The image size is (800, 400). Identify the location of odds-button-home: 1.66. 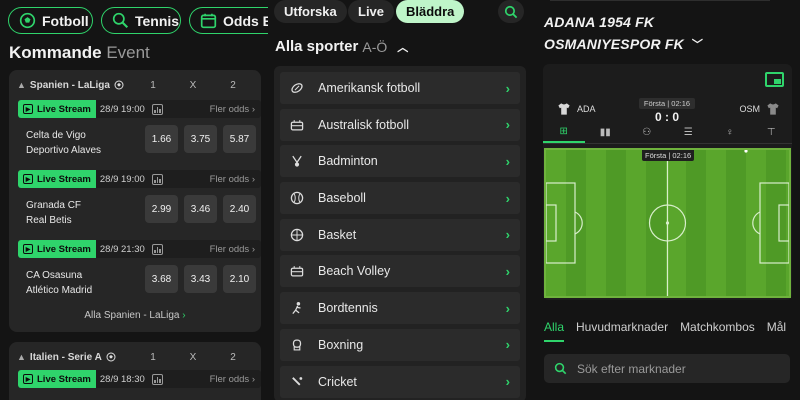
(161, 139).